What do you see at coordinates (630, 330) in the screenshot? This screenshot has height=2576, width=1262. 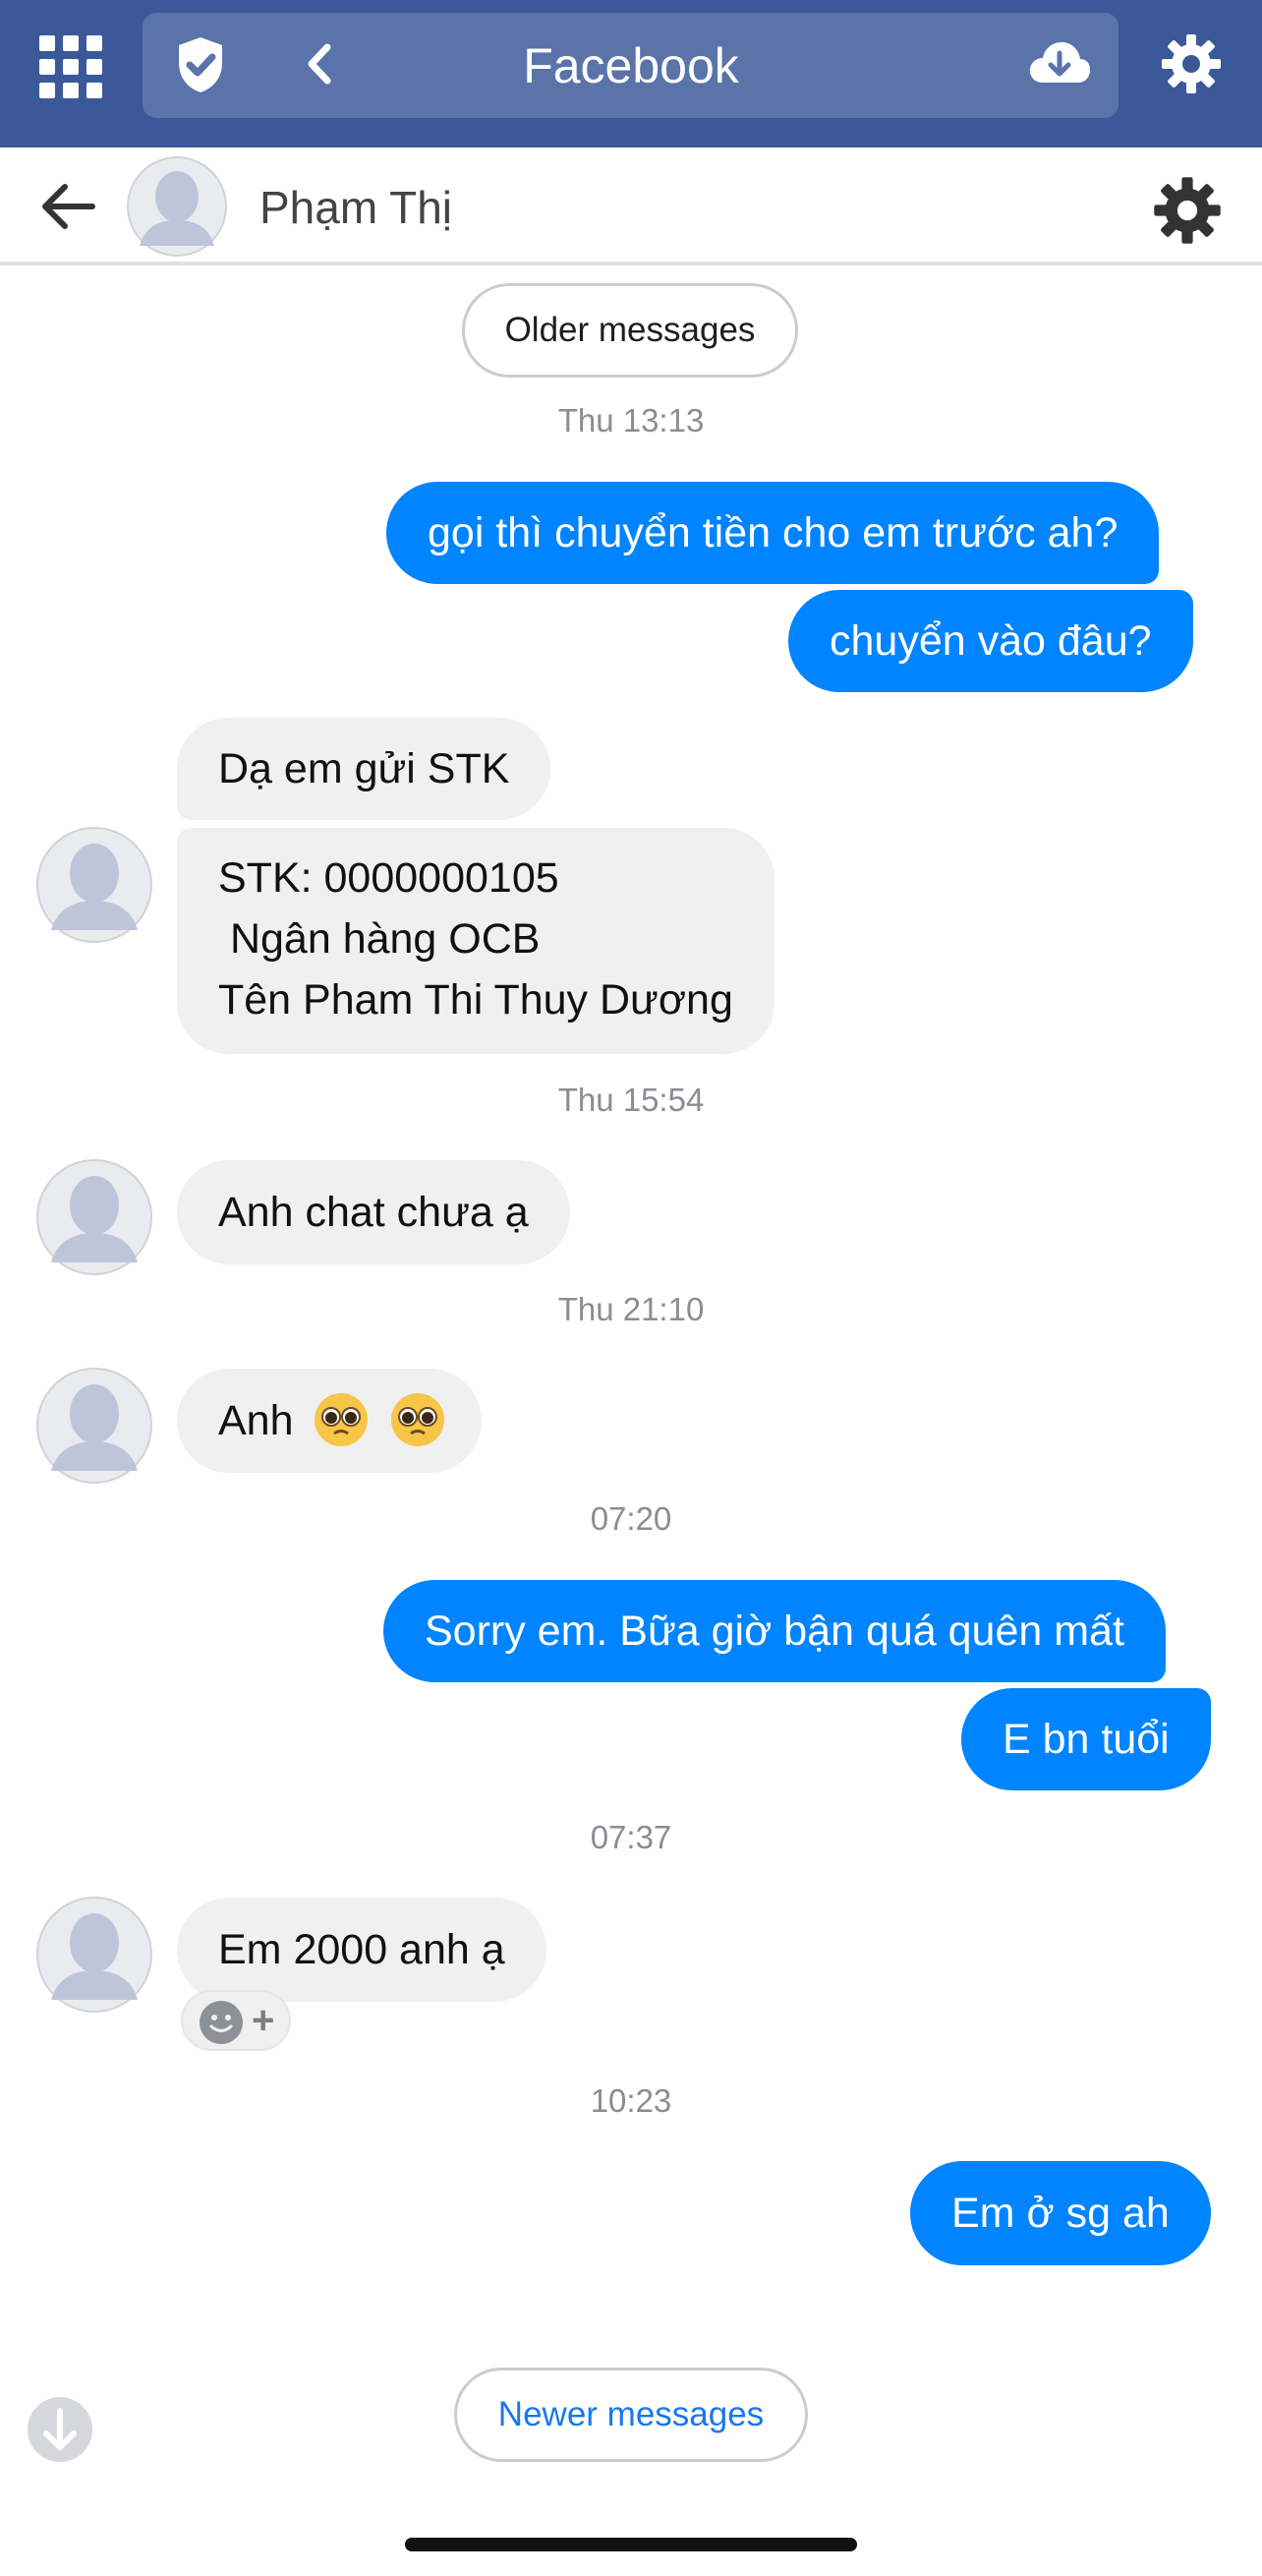 I see `older-messages-button: Older messages` at bounding box center [630, 330].